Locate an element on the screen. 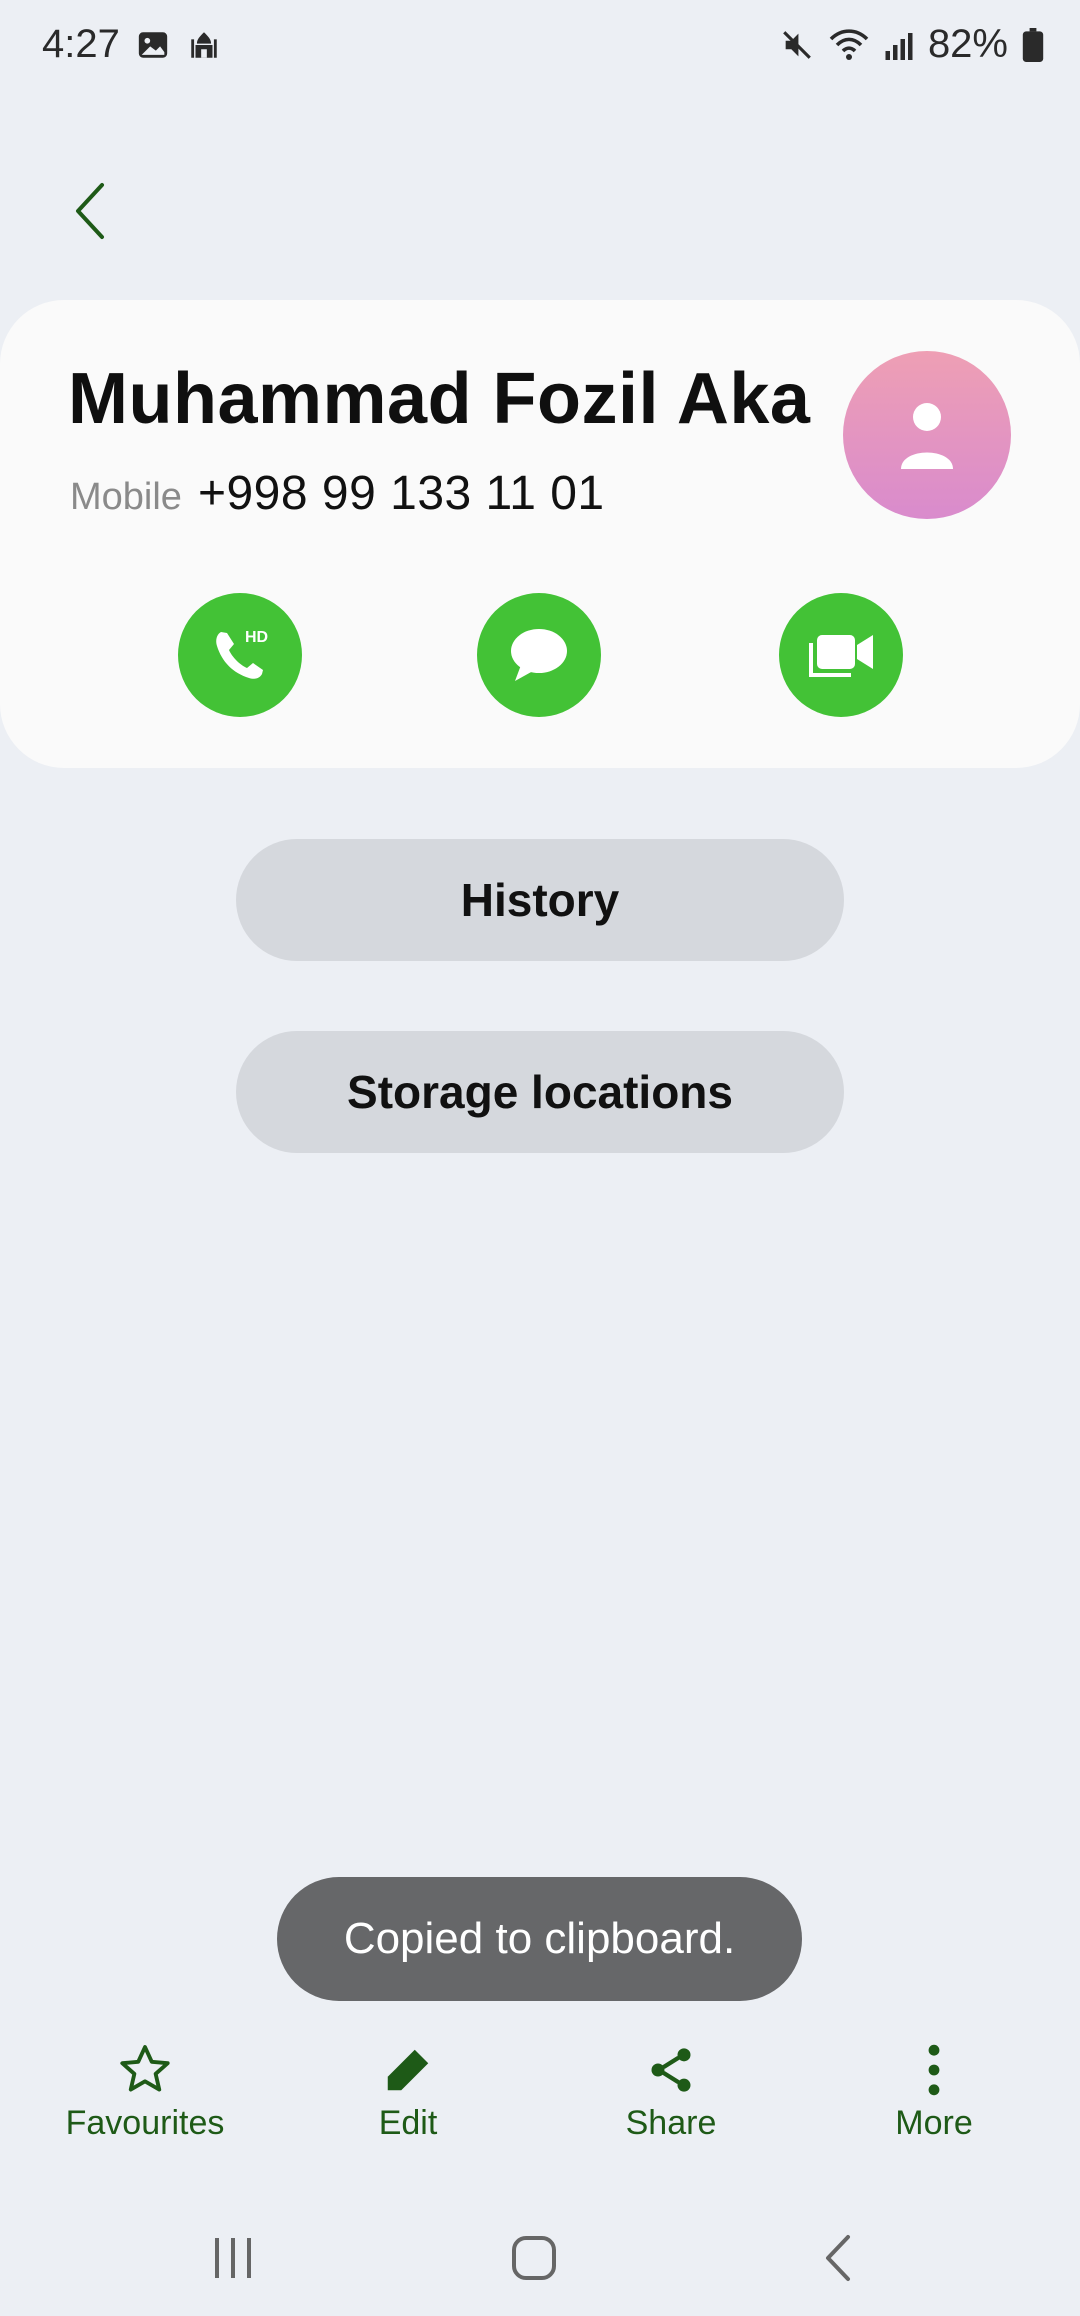 This screenshot has height=2316, width=1080. video-camera-icon is located at coordinates (841, 656).